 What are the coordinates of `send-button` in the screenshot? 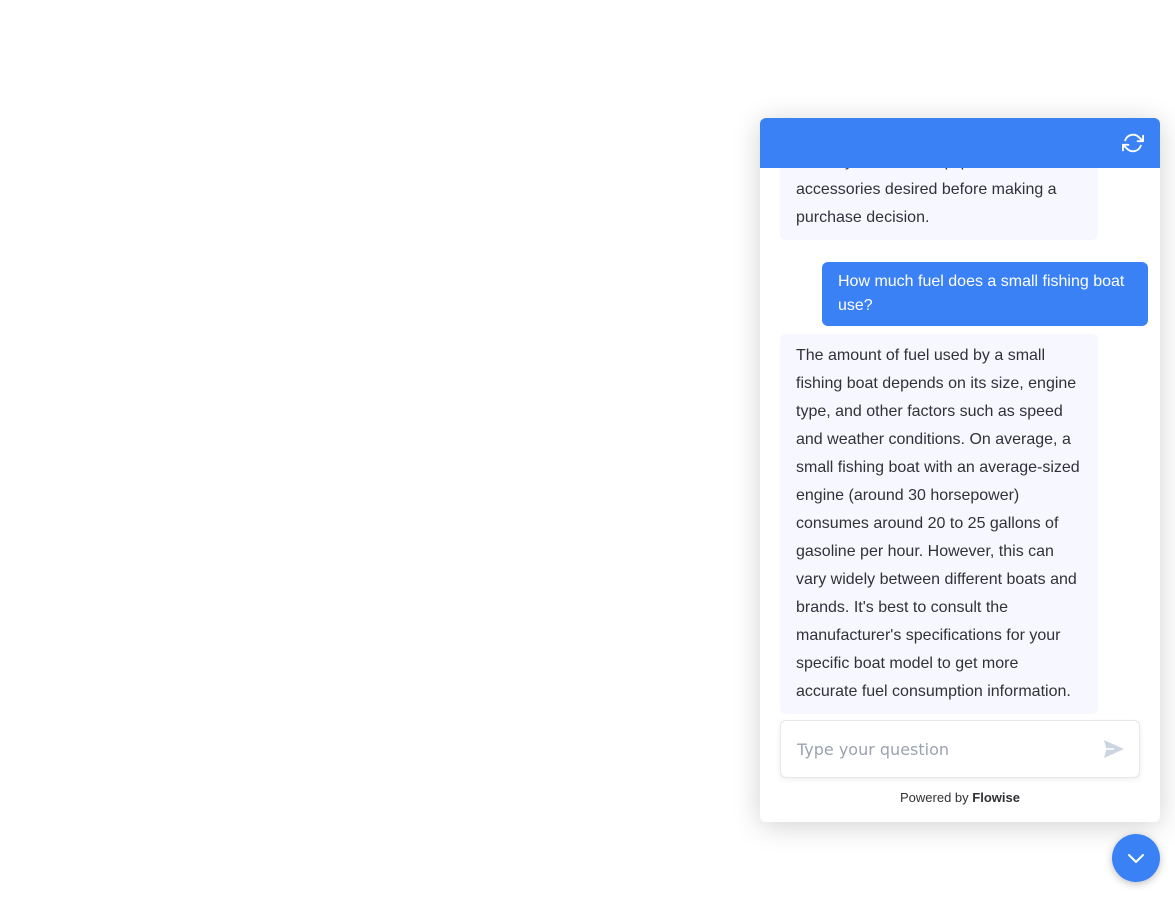 It's located at (1114, 749).